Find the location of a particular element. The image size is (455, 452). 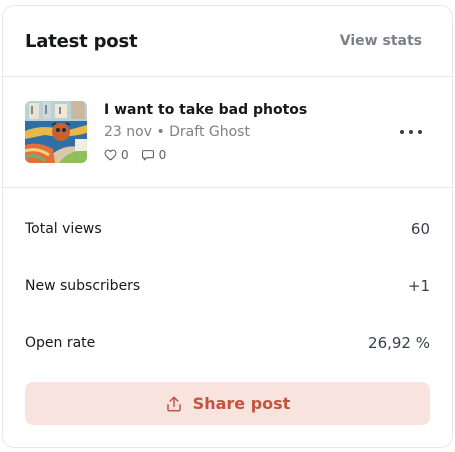

post-engagement: 0 0 is located at coordinates (205, 155).